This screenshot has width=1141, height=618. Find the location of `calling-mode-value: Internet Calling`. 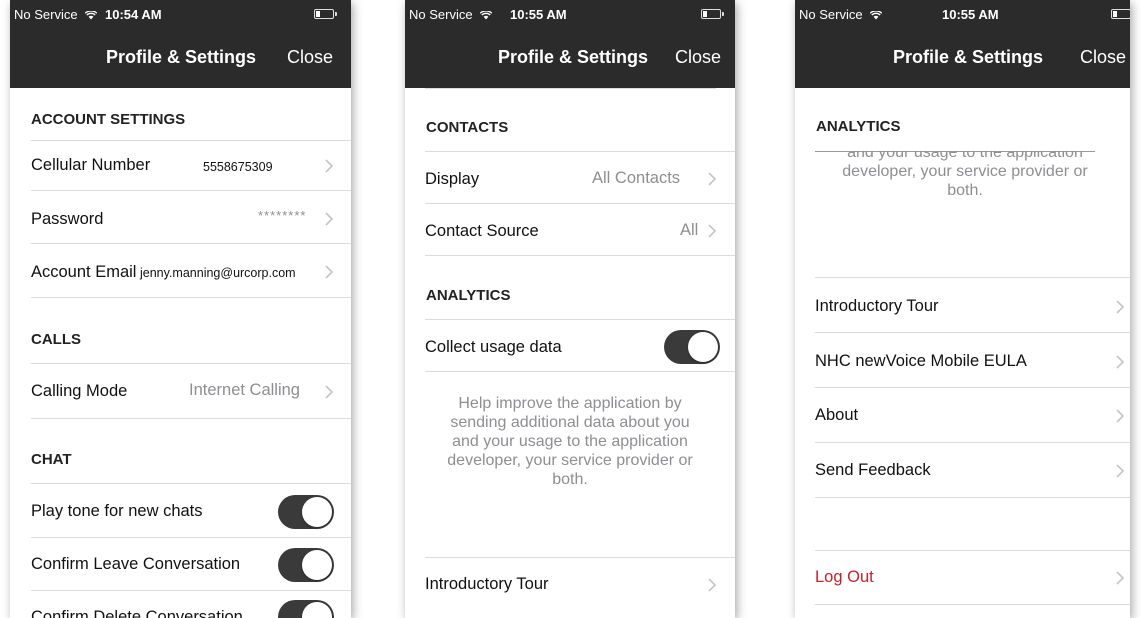

calling-mode-value: Internet Calling is located at coordinates (244, 390).